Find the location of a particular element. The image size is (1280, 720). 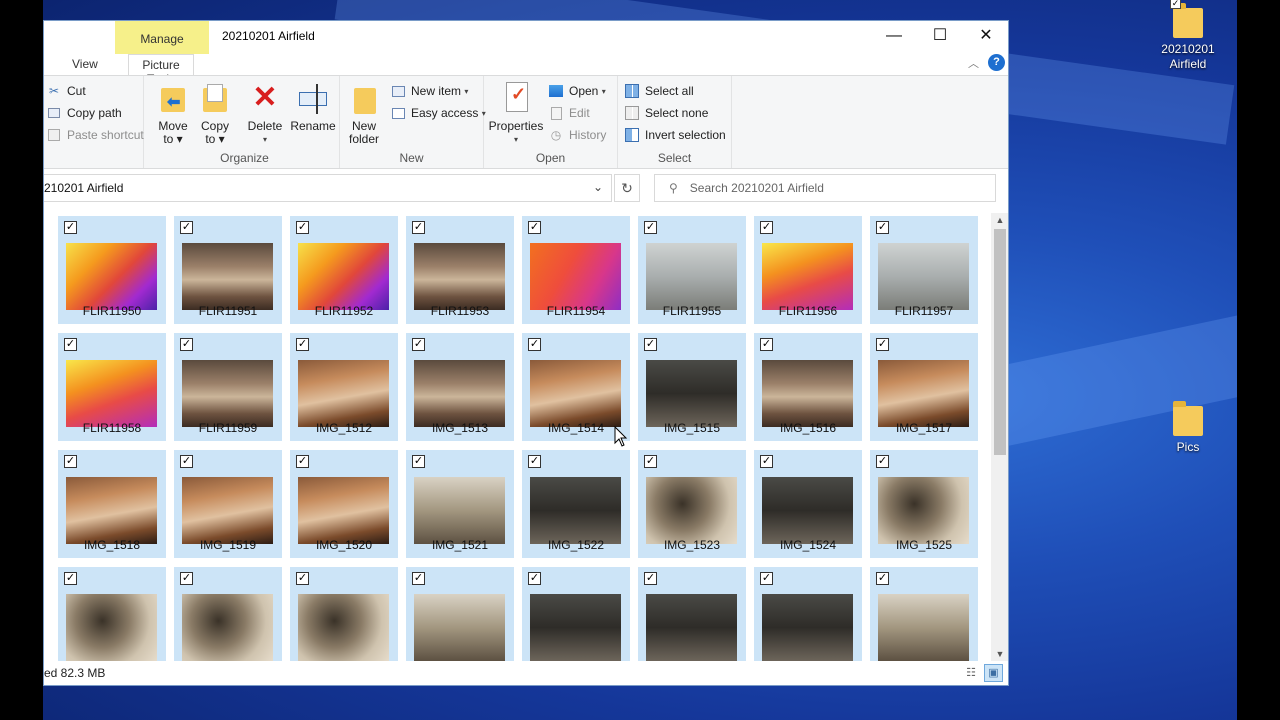

collapse-ribbon-icon: ︿ is located at coordinates (973, 63).